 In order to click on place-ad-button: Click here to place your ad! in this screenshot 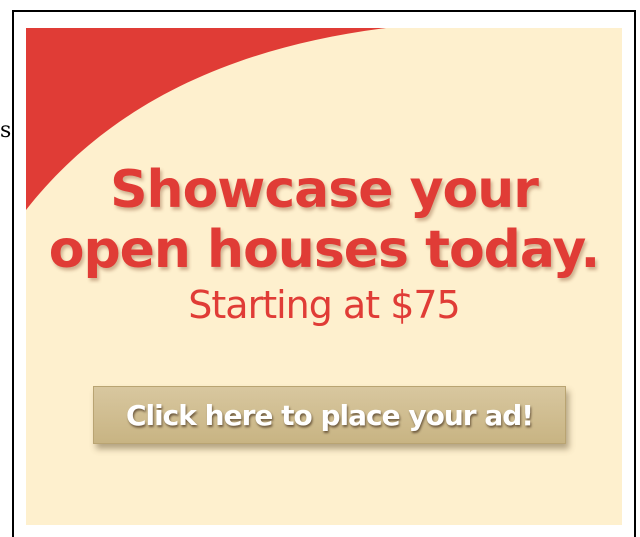, I will do `click(329, 415)`.